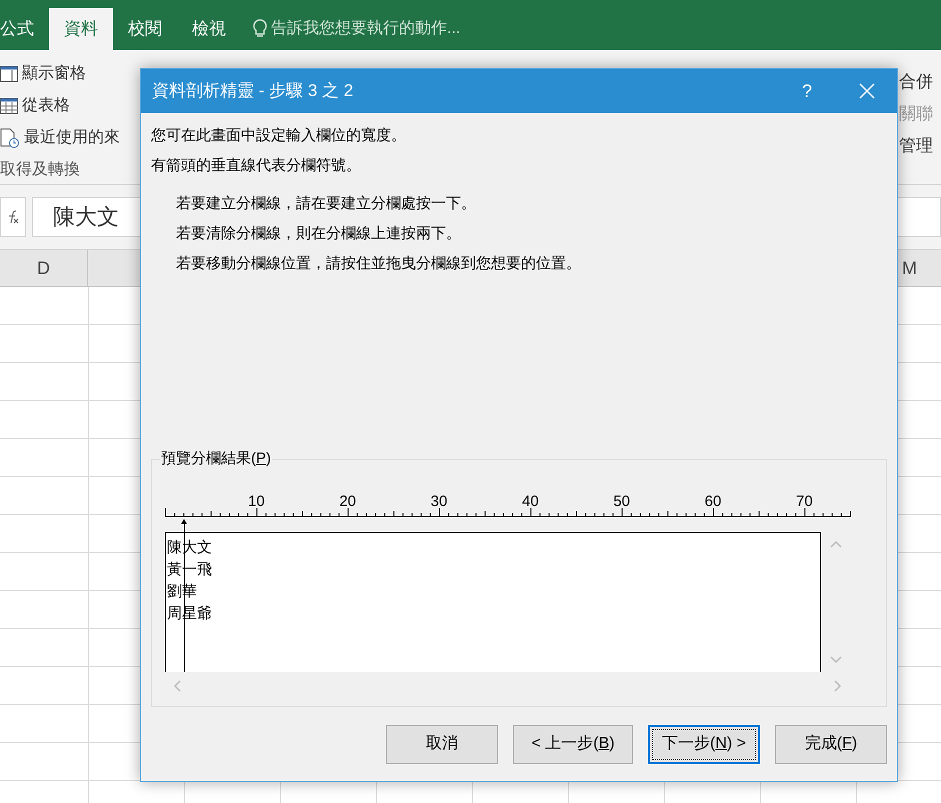  I want to click on instruction-text: 若要清除分欄線，則在分欄線上連按兩下。, so click(319, 234).